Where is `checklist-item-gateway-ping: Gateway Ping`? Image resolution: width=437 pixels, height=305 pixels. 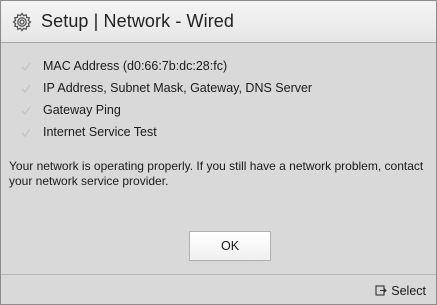 checklist-item-gateway-ping: Gateway Ping is located at coordinates (165, 110).